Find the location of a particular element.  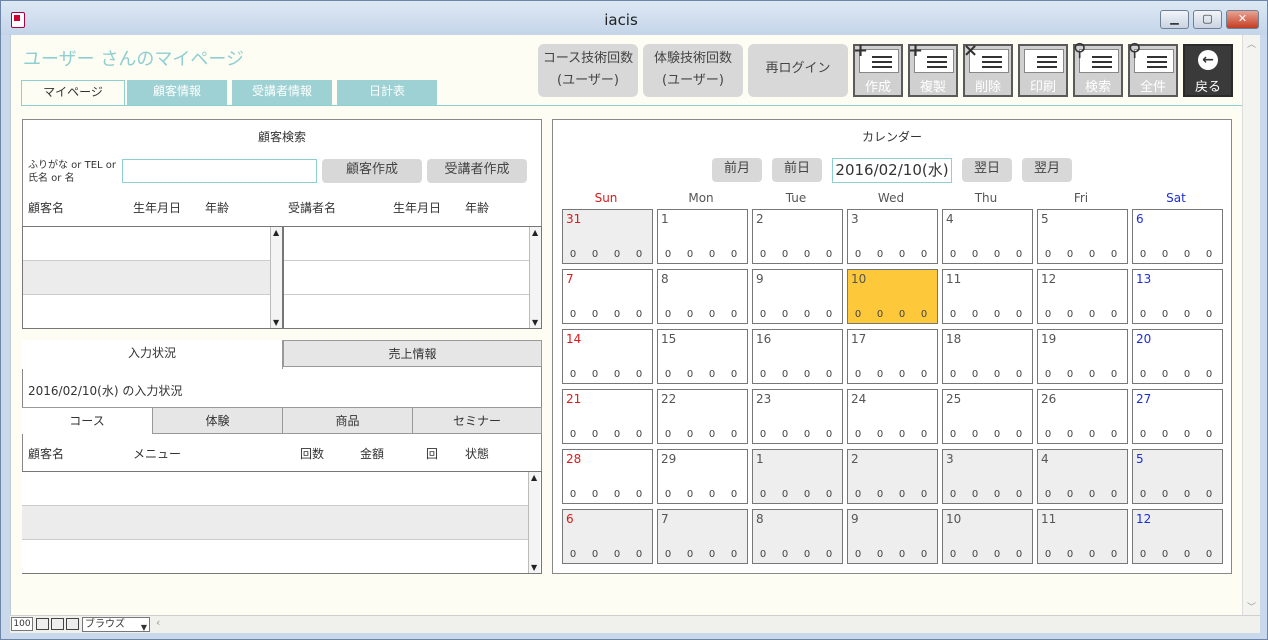

calendar-day-cell: 20 0 0 0 0 is located at coordinates (1177, 356).